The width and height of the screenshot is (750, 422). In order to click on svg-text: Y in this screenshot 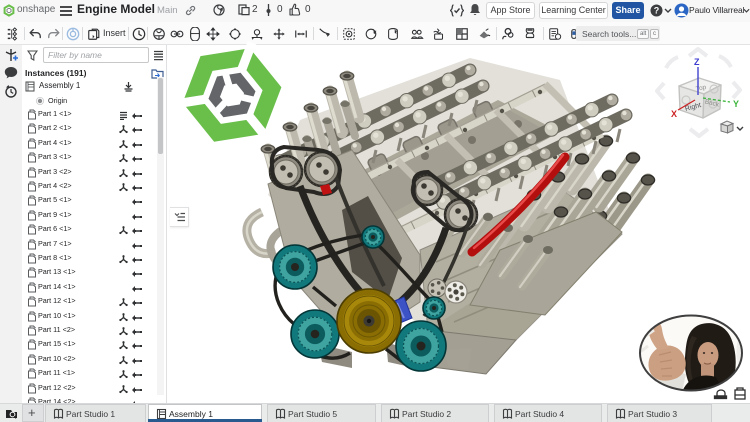, I will do `click(736, 104)`.